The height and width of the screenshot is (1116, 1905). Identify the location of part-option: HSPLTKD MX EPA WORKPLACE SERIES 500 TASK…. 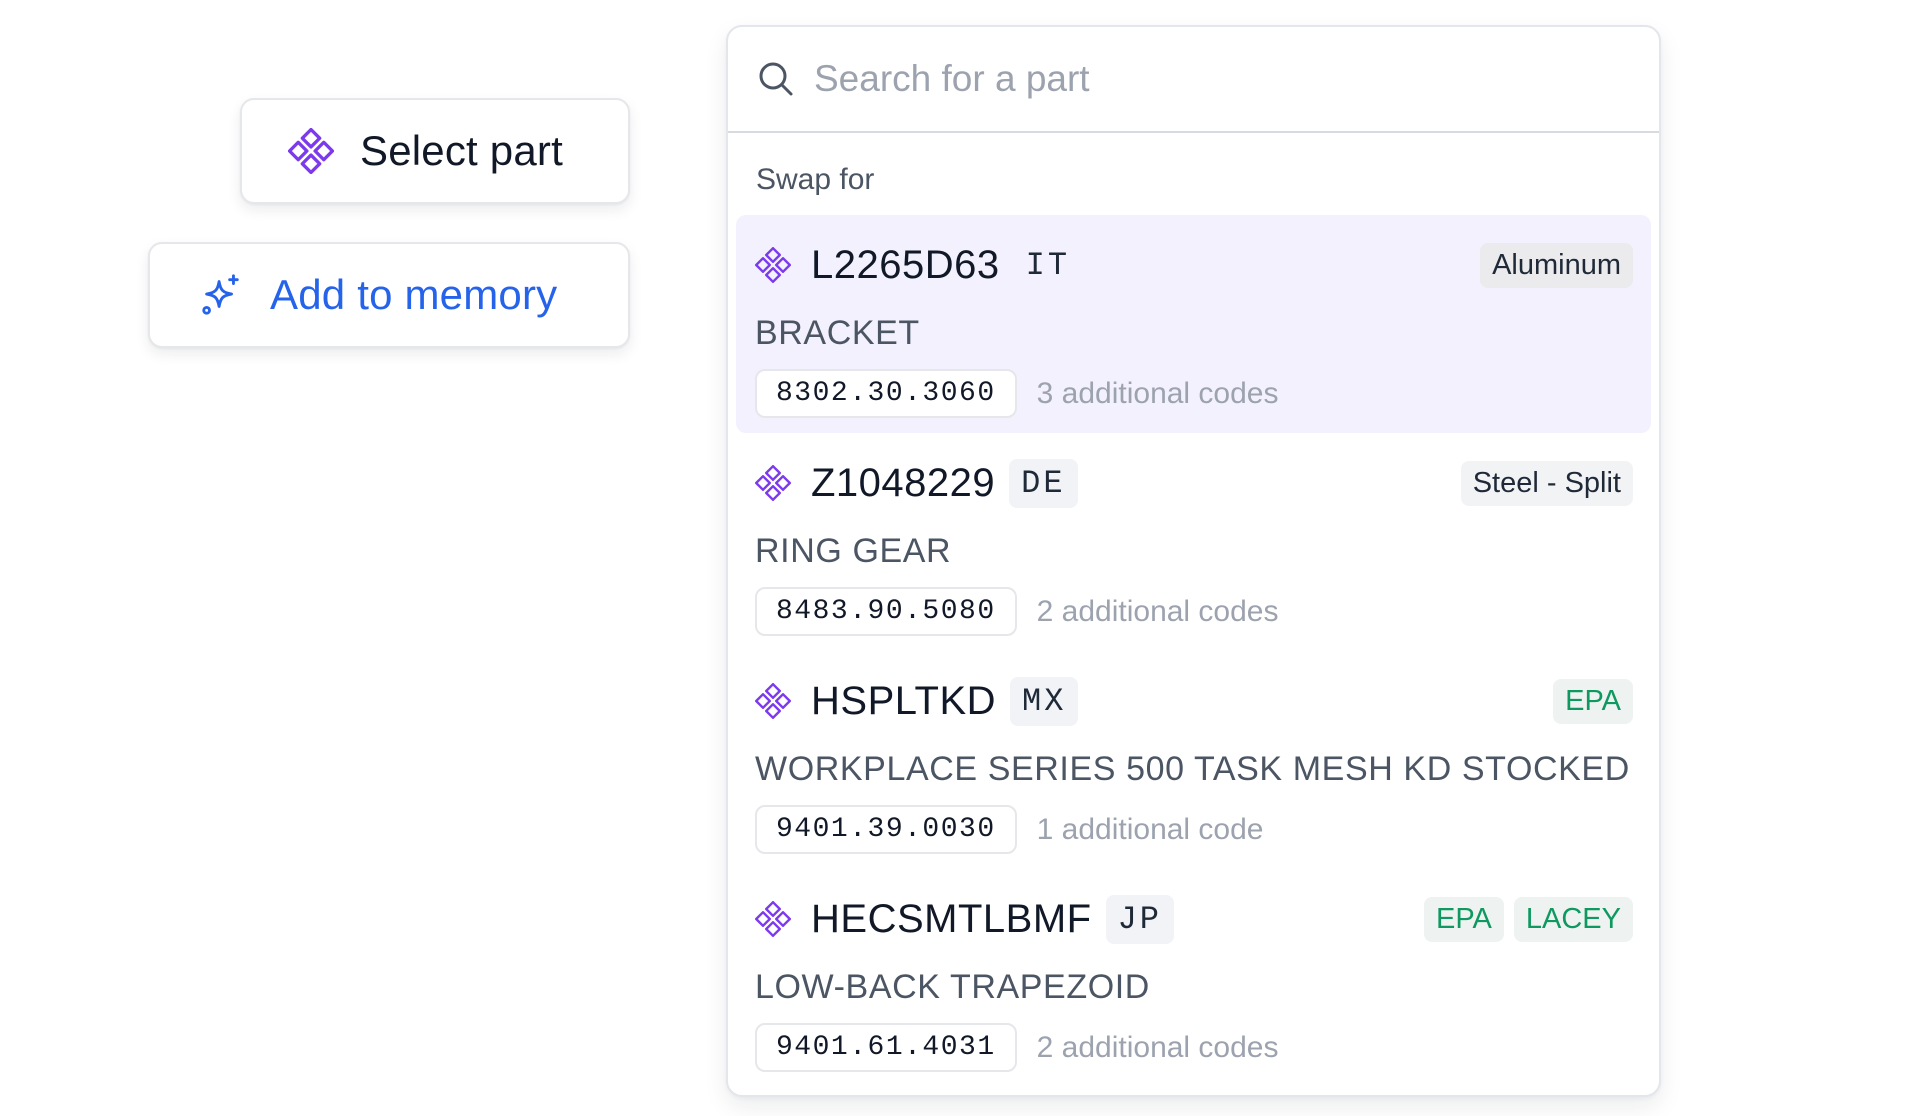
(1193, 760).